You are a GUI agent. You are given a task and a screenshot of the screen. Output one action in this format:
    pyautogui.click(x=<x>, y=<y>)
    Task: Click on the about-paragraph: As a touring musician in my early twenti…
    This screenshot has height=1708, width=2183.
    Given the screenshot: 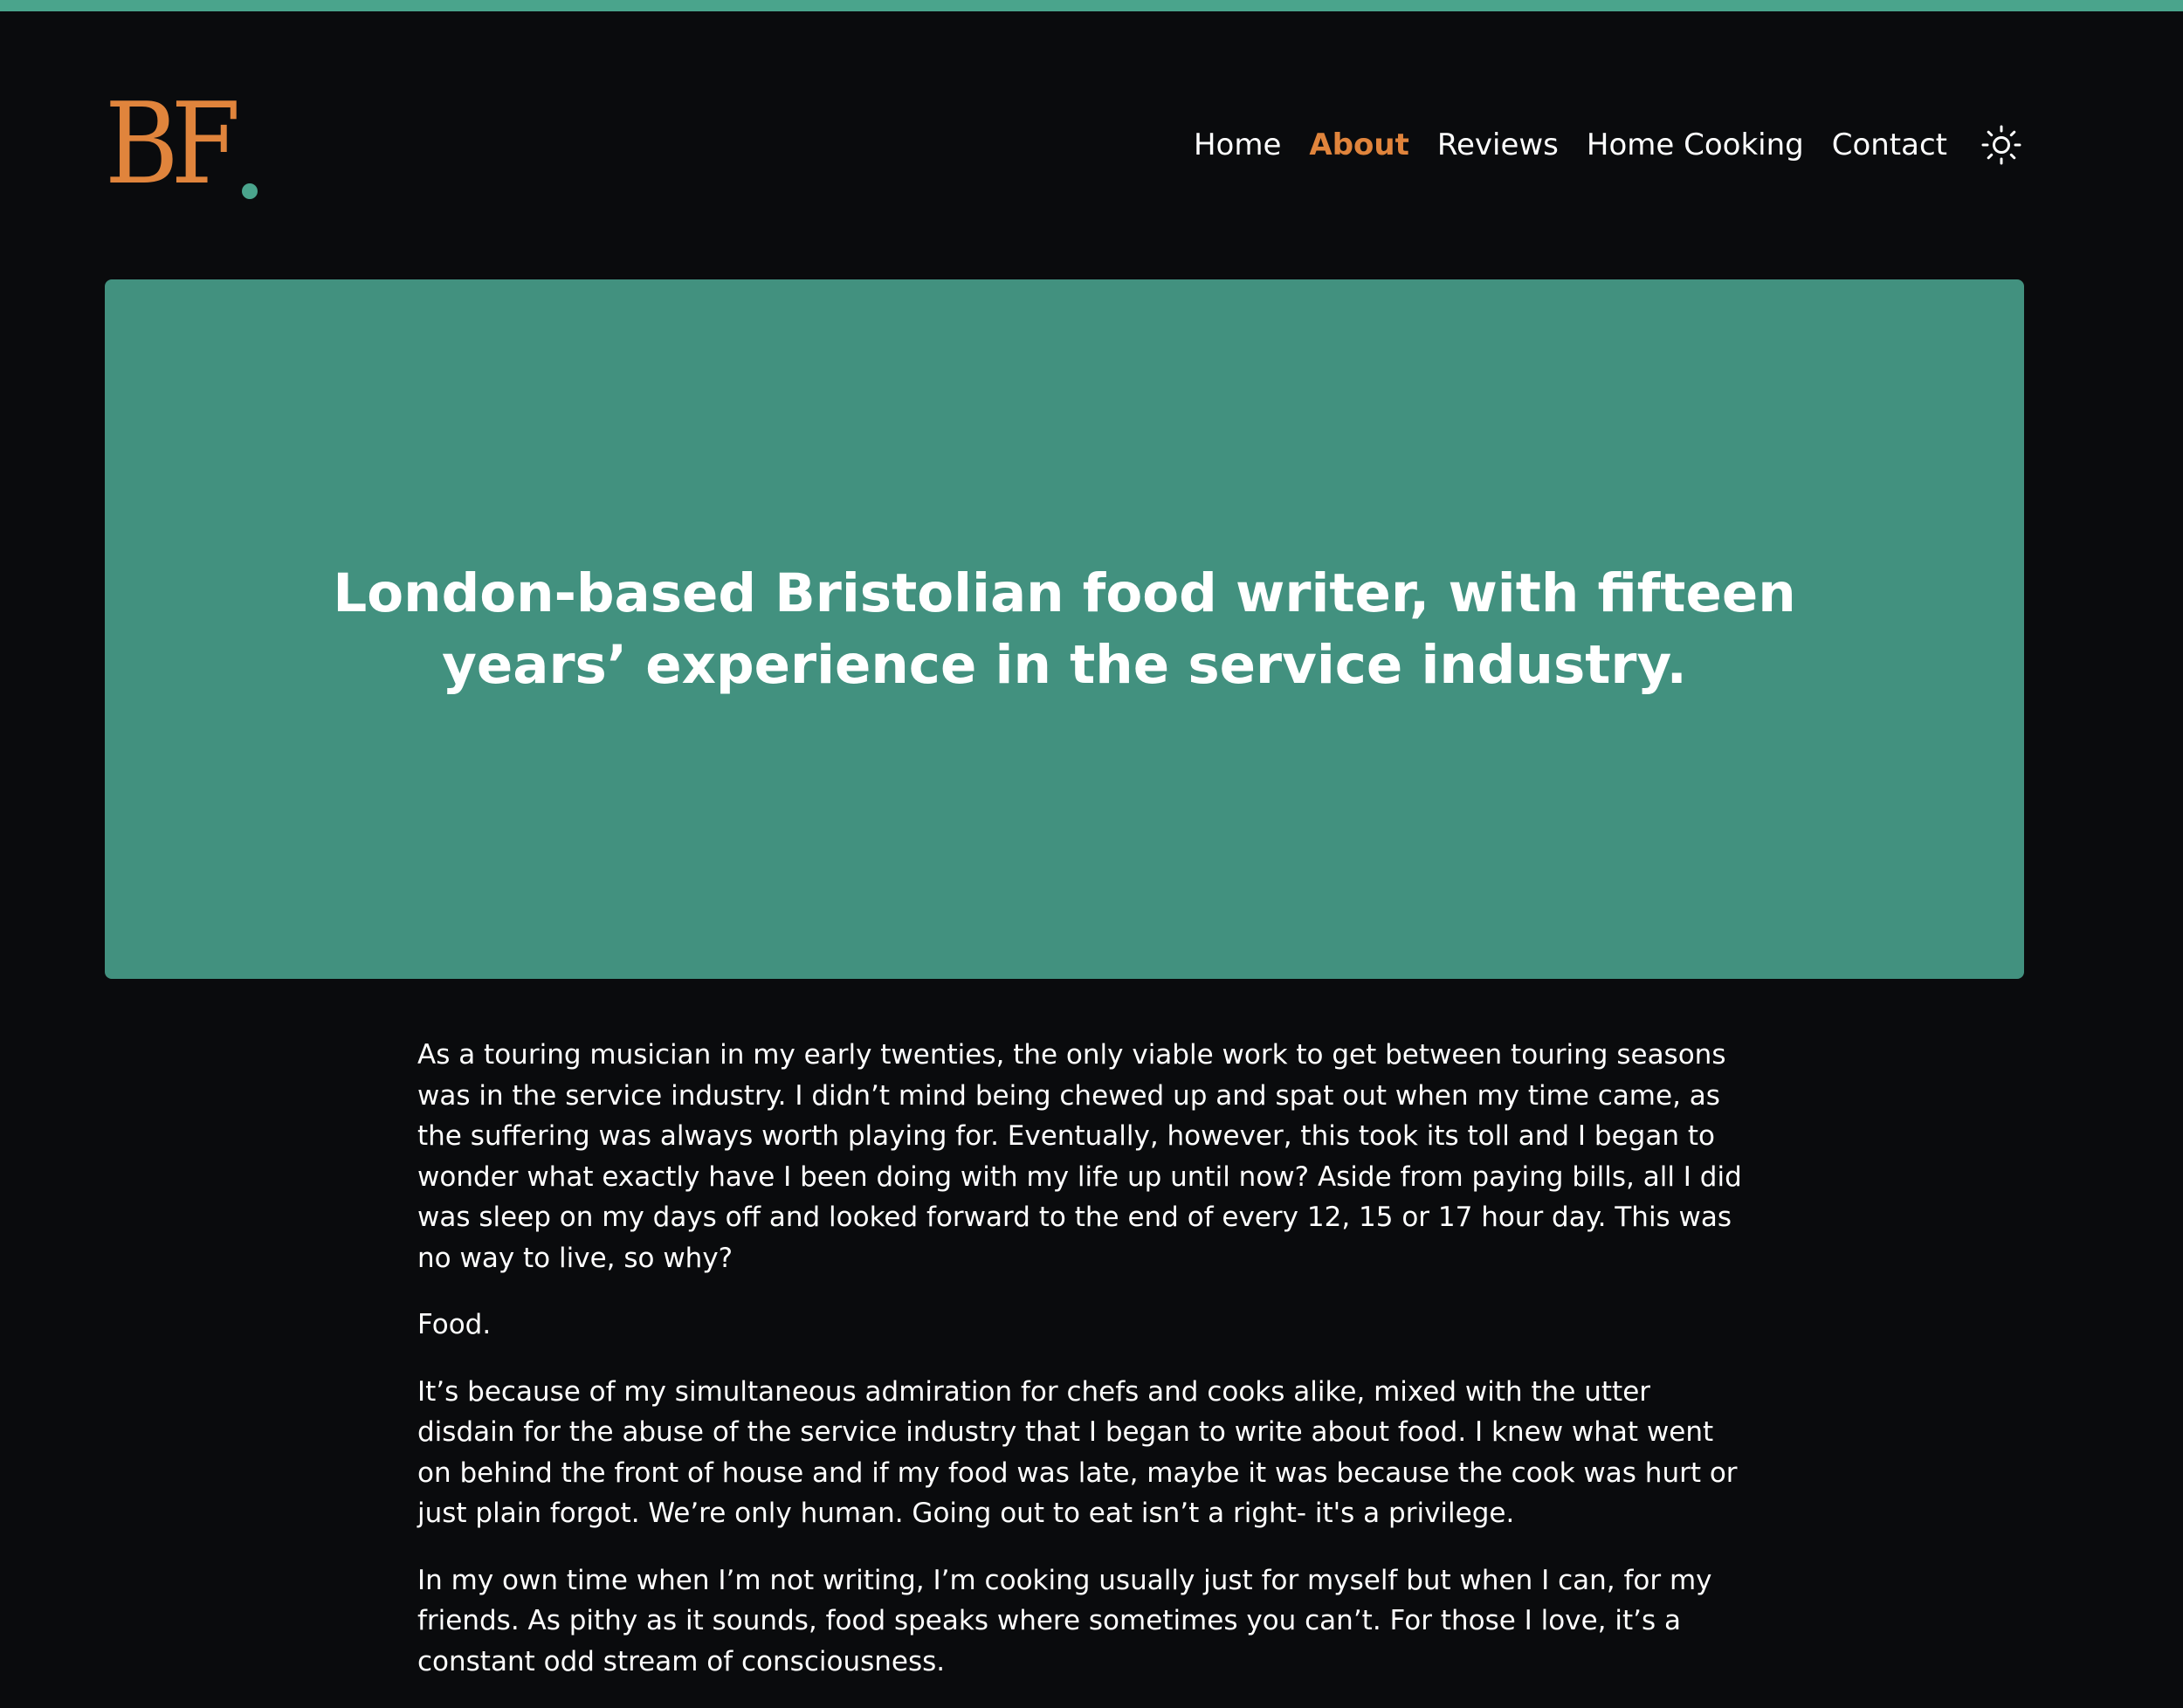 What is the action you would take?
    pyautogui.click(x=1079, y=1156)
    